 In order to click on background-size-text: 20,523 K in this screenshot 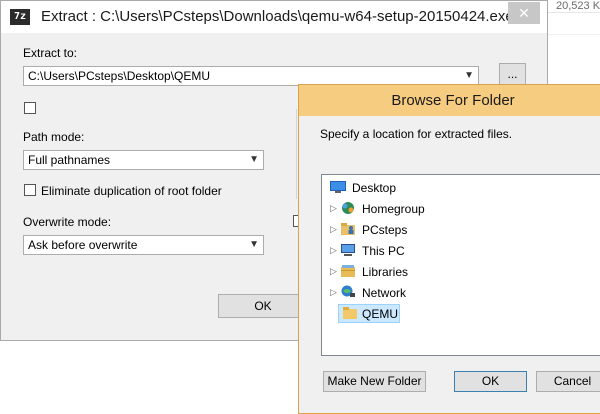, I will do `click(578, 6)`.